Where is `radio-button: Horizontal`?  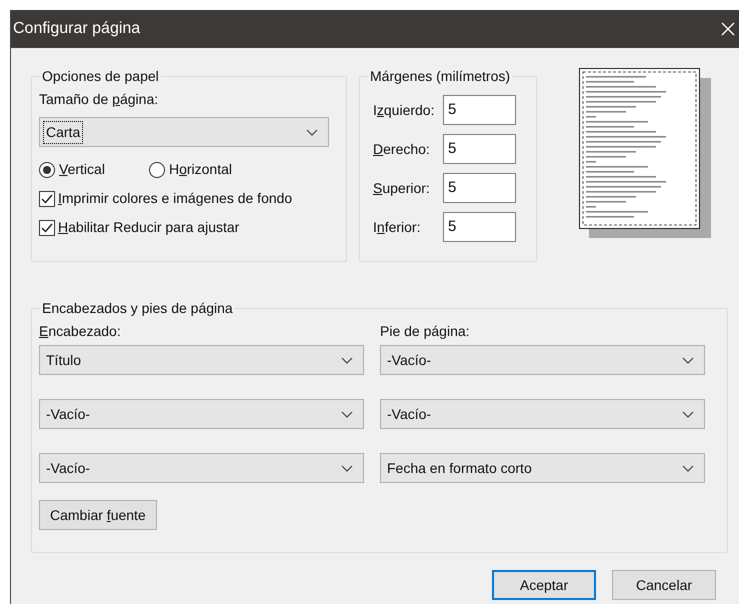 radio-button: Horizontal is located at coordinates (190, 169).